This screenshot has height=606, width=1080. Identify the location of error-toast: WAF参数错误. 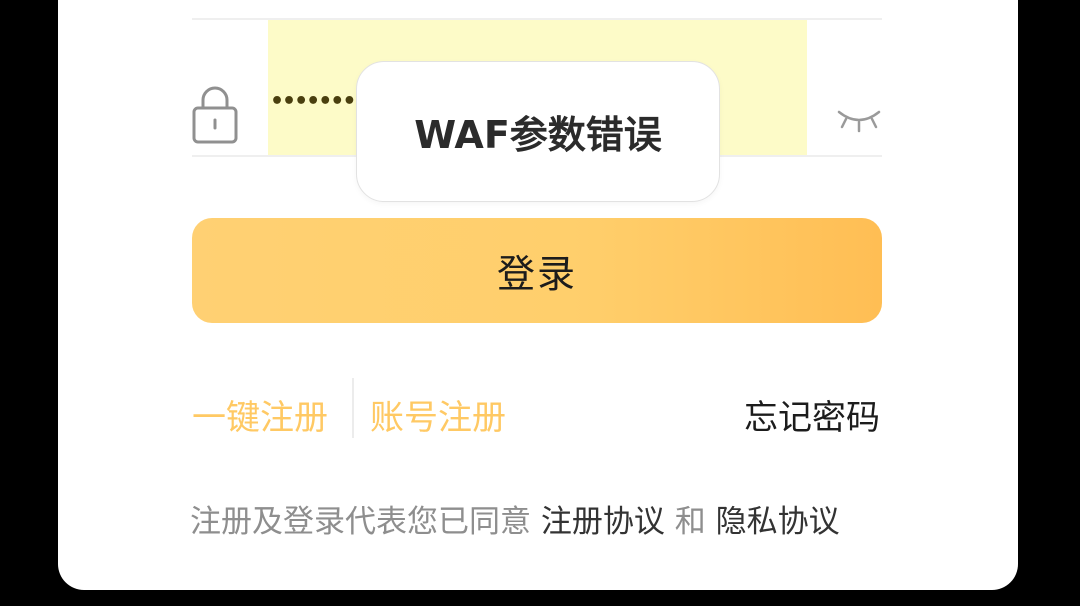
(538, 131).